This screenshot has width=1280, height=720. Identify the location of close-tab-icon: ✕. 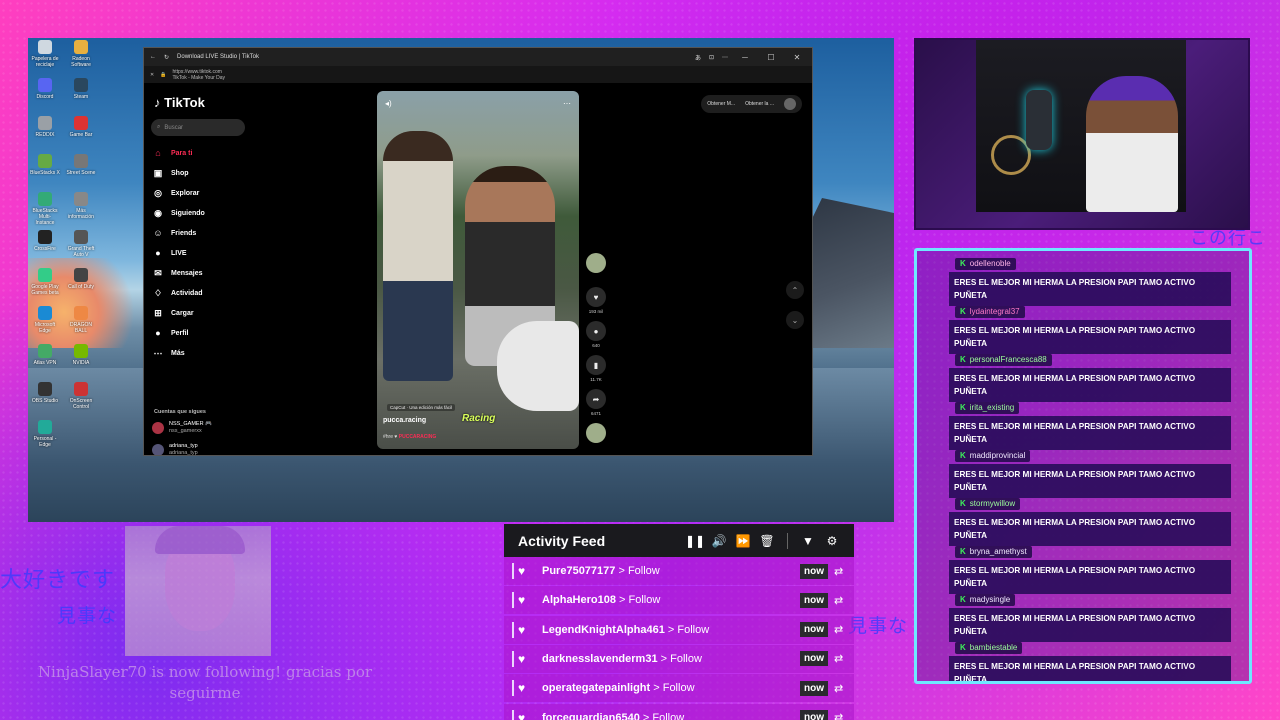
(152, 75).